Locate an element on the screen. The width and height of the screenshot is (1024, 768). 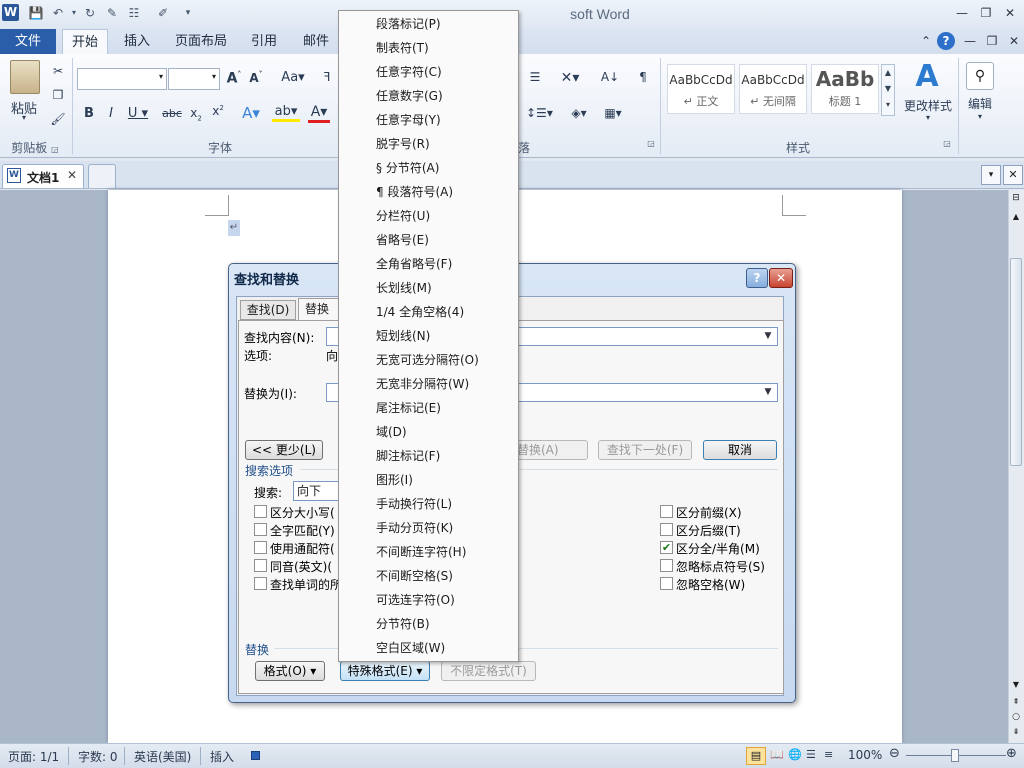
status-language: 英语(美国) is located at coordinates (162, 756).